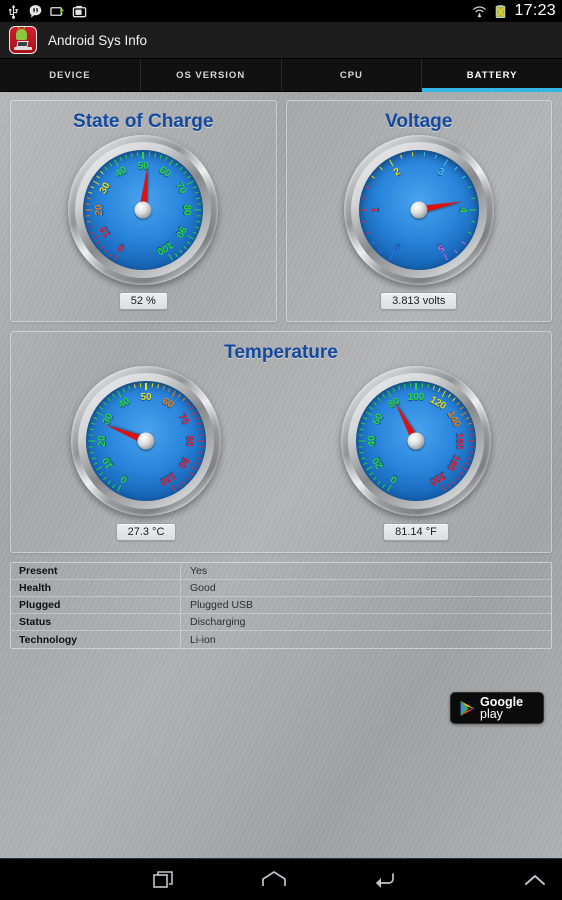 The width and height of the screenshot is (562, 900). What do you see at coordinates (467, 708) in the screenshot?
I see `google-play-icon` at bounding box center [467, 708].